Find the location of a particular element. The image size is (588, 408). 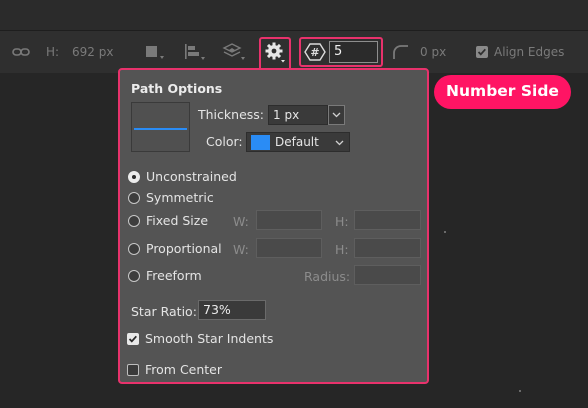

top-strip is located at coordinates (294, 15).